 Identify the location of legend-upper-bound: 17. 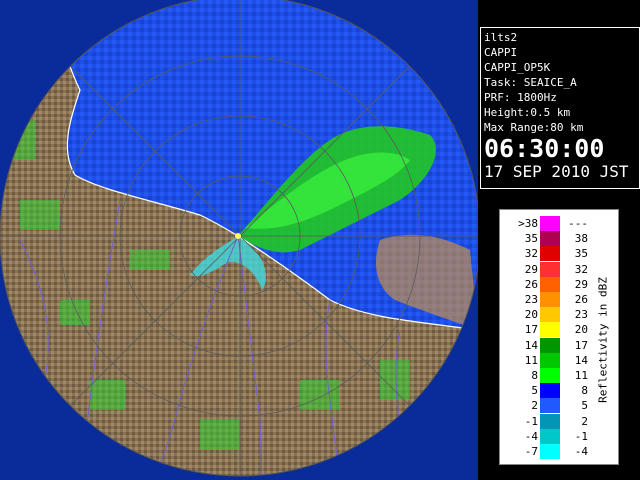
(581, 345).